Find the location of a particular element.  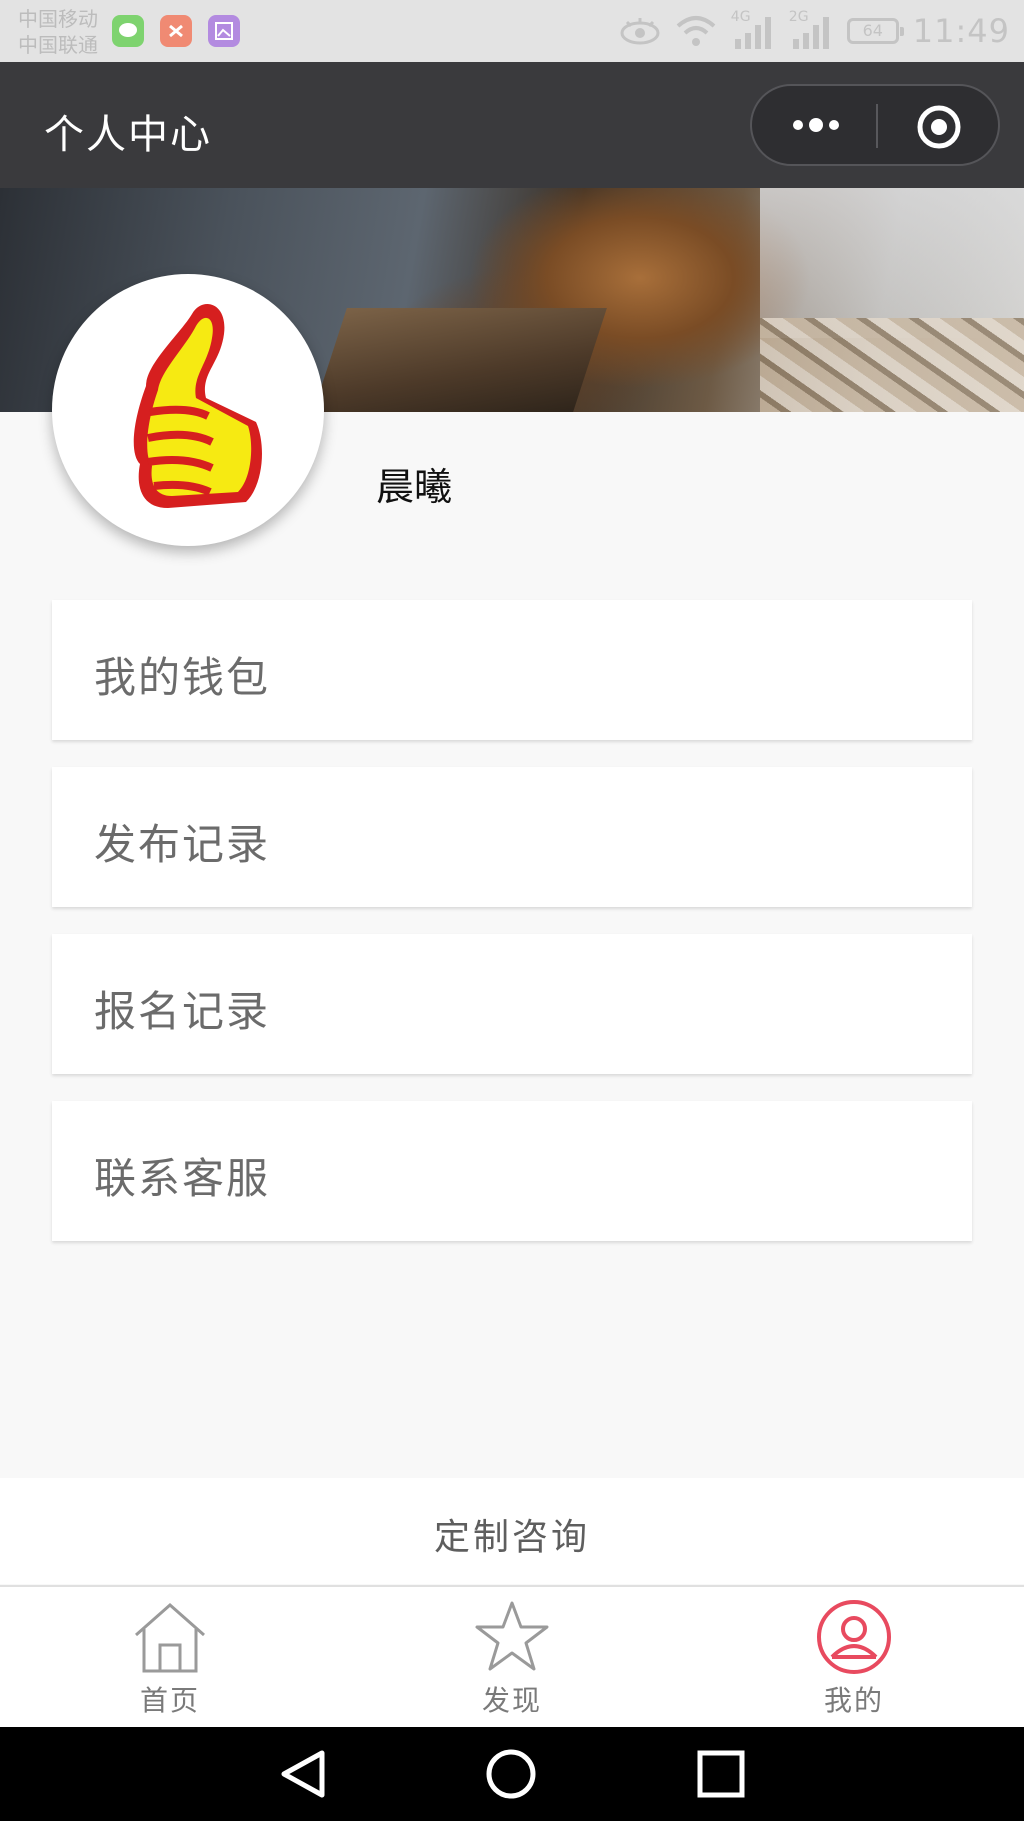

status-indicators: 4G 2G 64 11:49 is located at coordinates (814, 31).